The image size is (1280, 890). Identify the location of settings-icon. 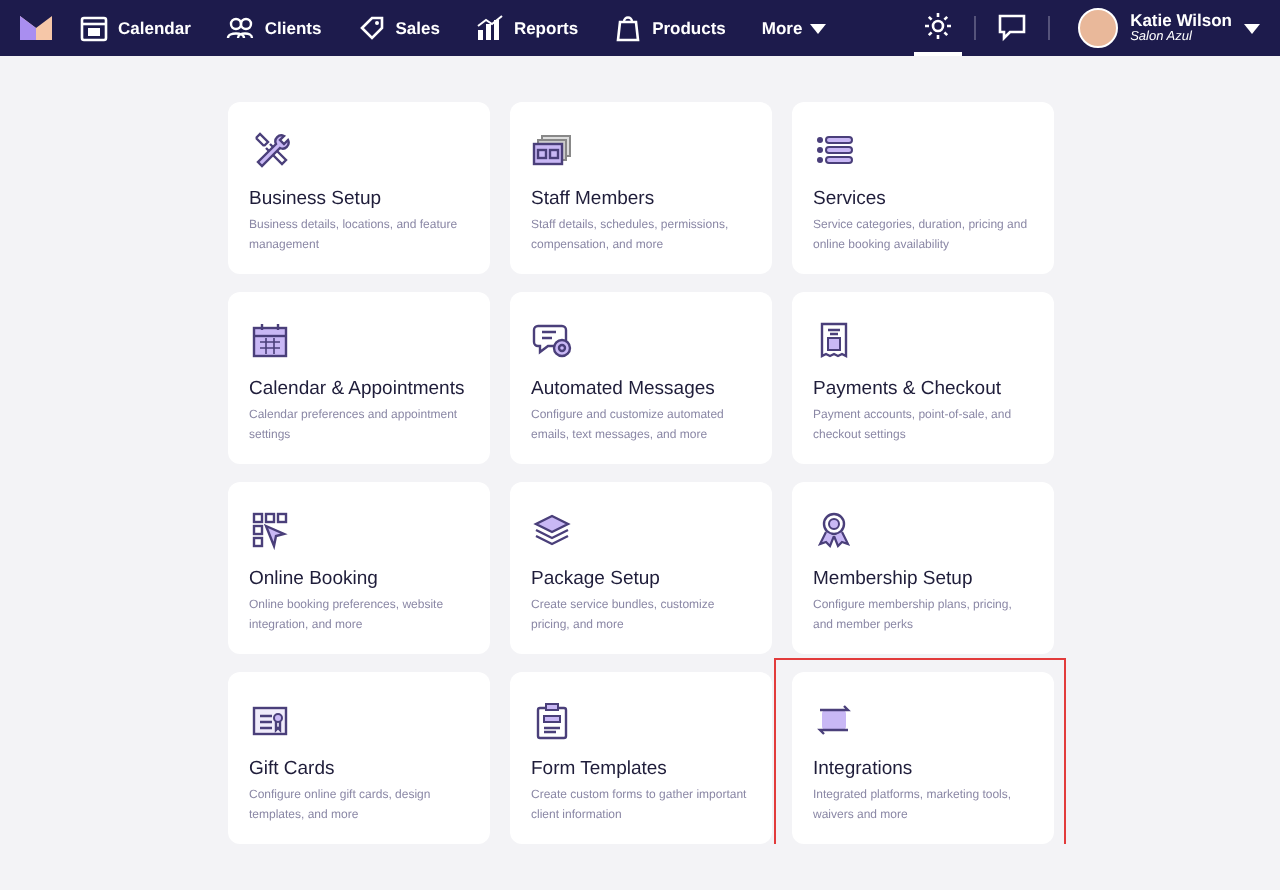
(938, 26).